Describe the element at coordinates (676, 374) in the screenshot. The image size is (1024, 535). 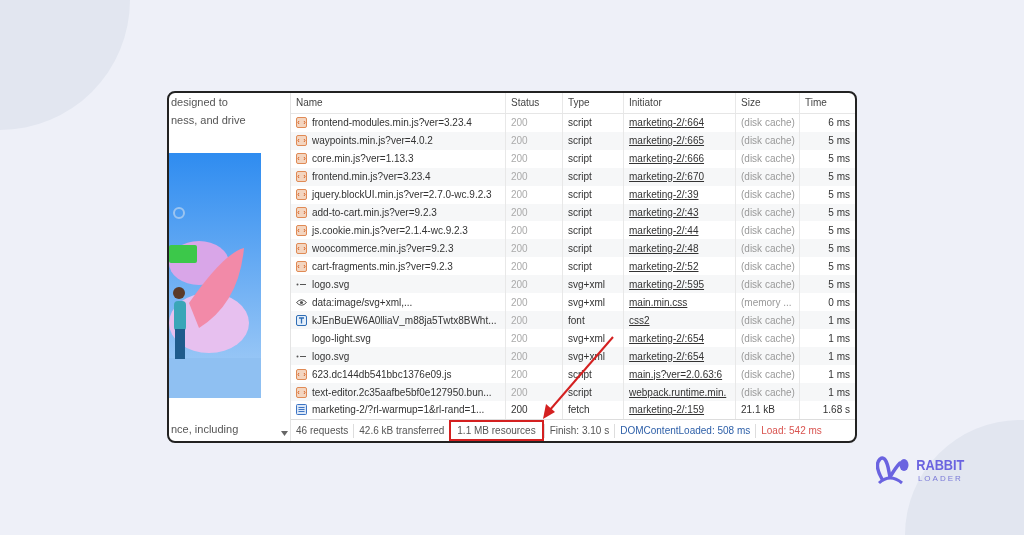
I see `initiator-link: main.js?ver=2.0.63:6` at that location.